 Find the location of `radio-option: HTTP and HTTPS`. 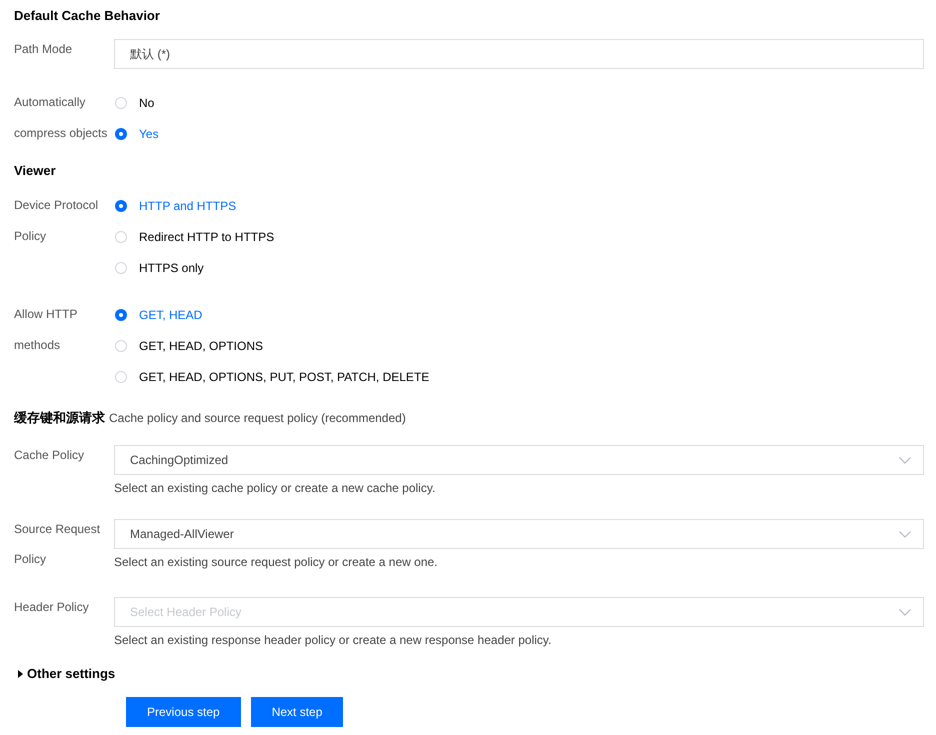

radio-option: HTTP and HTTPS is located at coordinates (519, 205).